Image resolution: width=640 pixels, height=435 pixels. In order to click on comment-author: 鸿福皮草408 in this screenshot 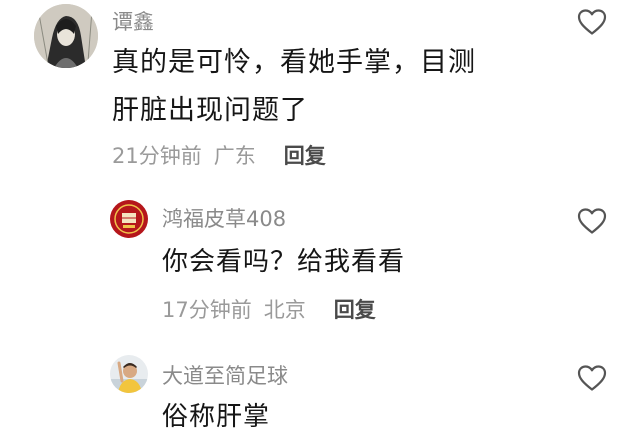, I will do `click(224, 218)`.